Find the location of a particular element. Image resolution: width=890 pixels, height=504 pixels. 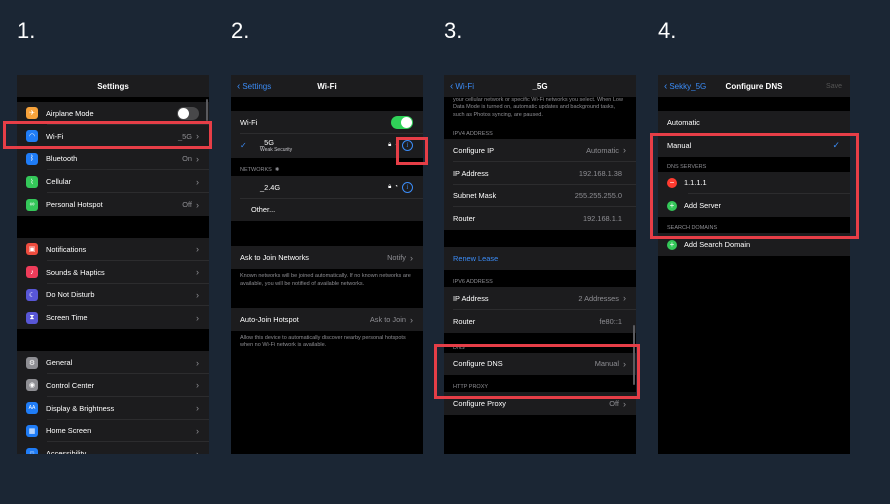

spinner-icon: ✺ is located at coordinates (277, 169).